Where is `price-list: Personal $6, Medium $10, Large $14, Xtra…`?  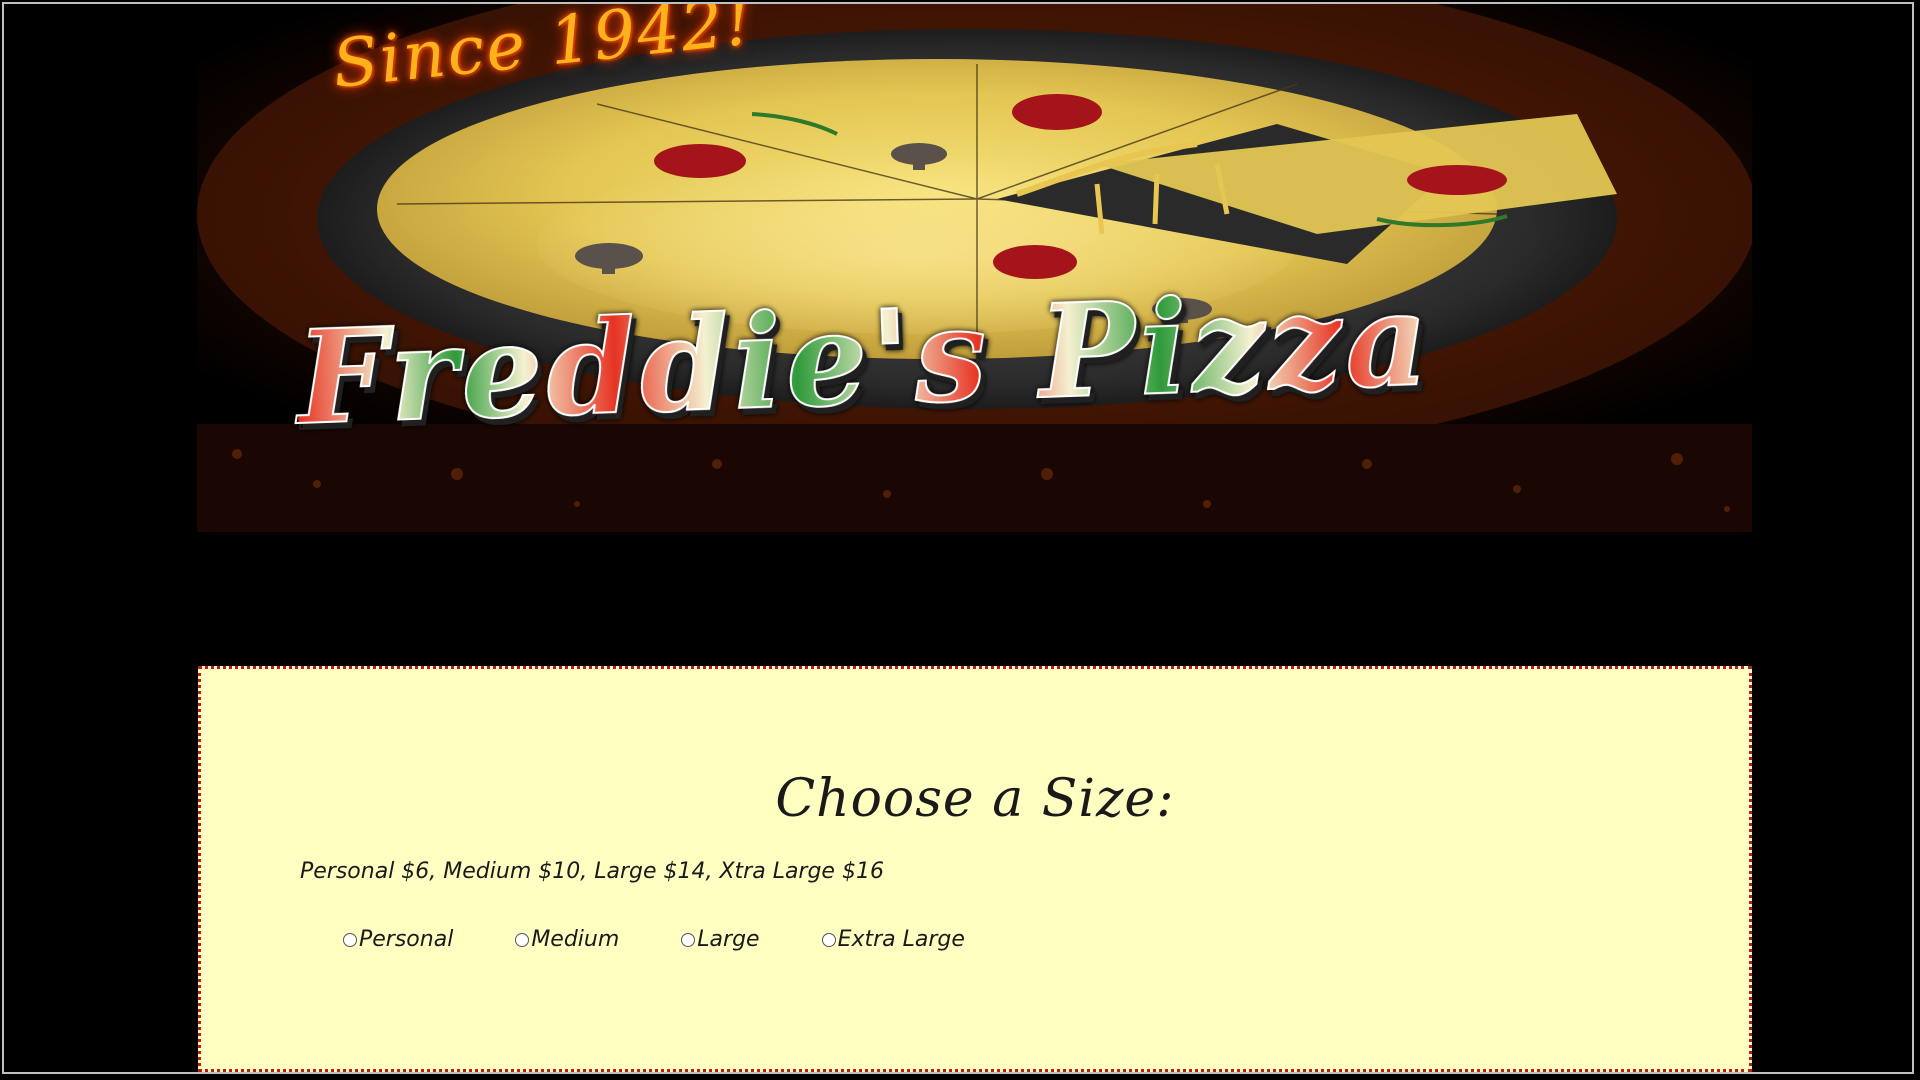 price-list: Personal $6, Medium $10, Large $14, Xtra… is located at coordinates (592, 871).